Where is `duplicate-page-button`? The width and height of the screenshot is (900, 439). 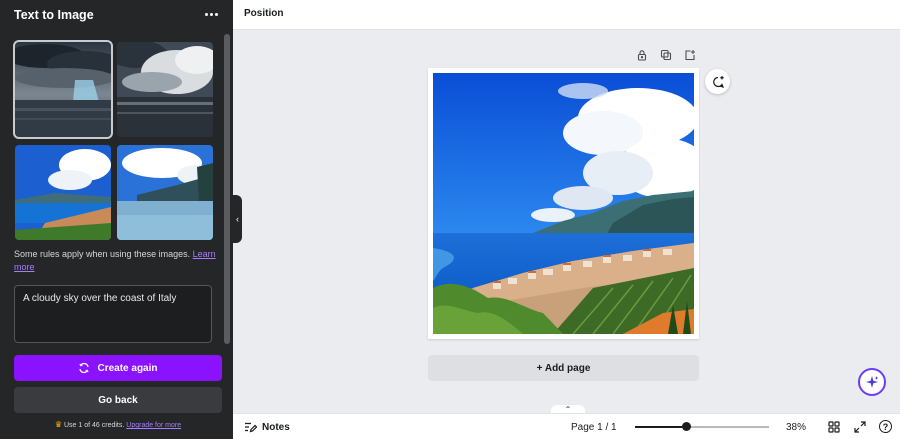 duplicate-page-button is located at coordinates (666, 55).